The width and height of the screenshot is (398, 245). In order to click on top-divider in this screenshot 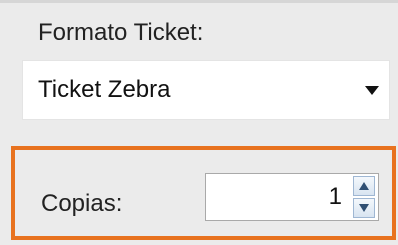, I will do `click(199, 1)`.